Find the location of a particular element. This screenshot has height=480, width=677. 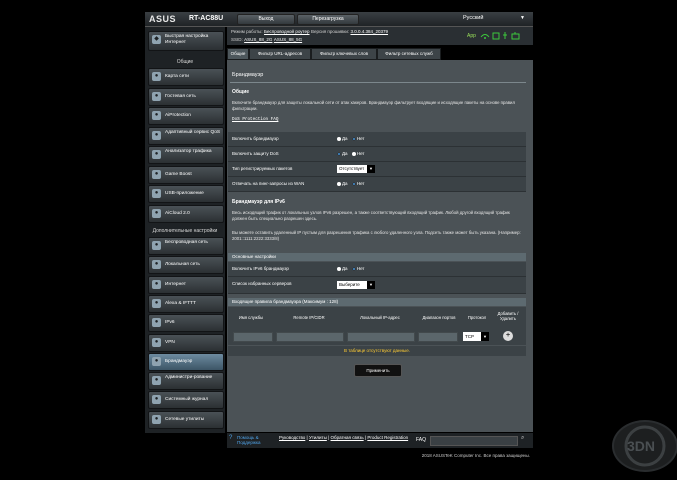

protocol-select: TCP ▼ is located at coordinates (476, 336).